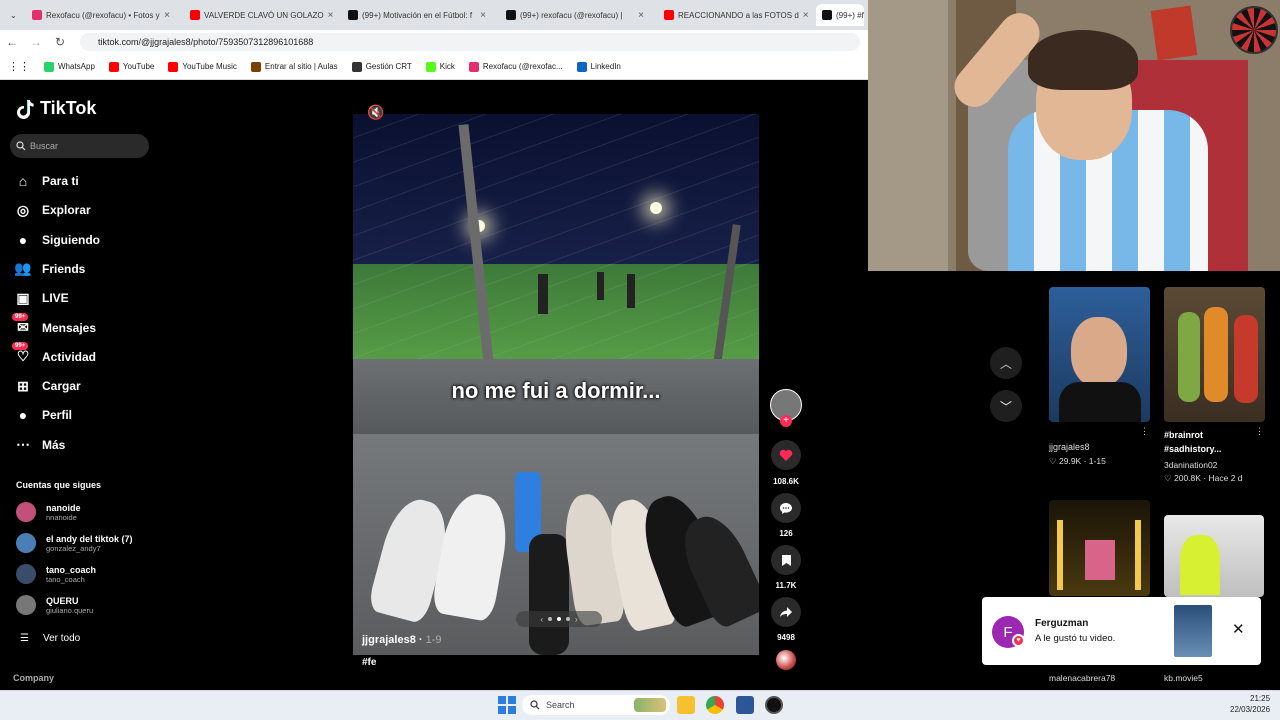 Image resolution: width=1280 pixels, height=720 pixels. I want to click on bookmark-item: LinkedIn, so click(598, 66).